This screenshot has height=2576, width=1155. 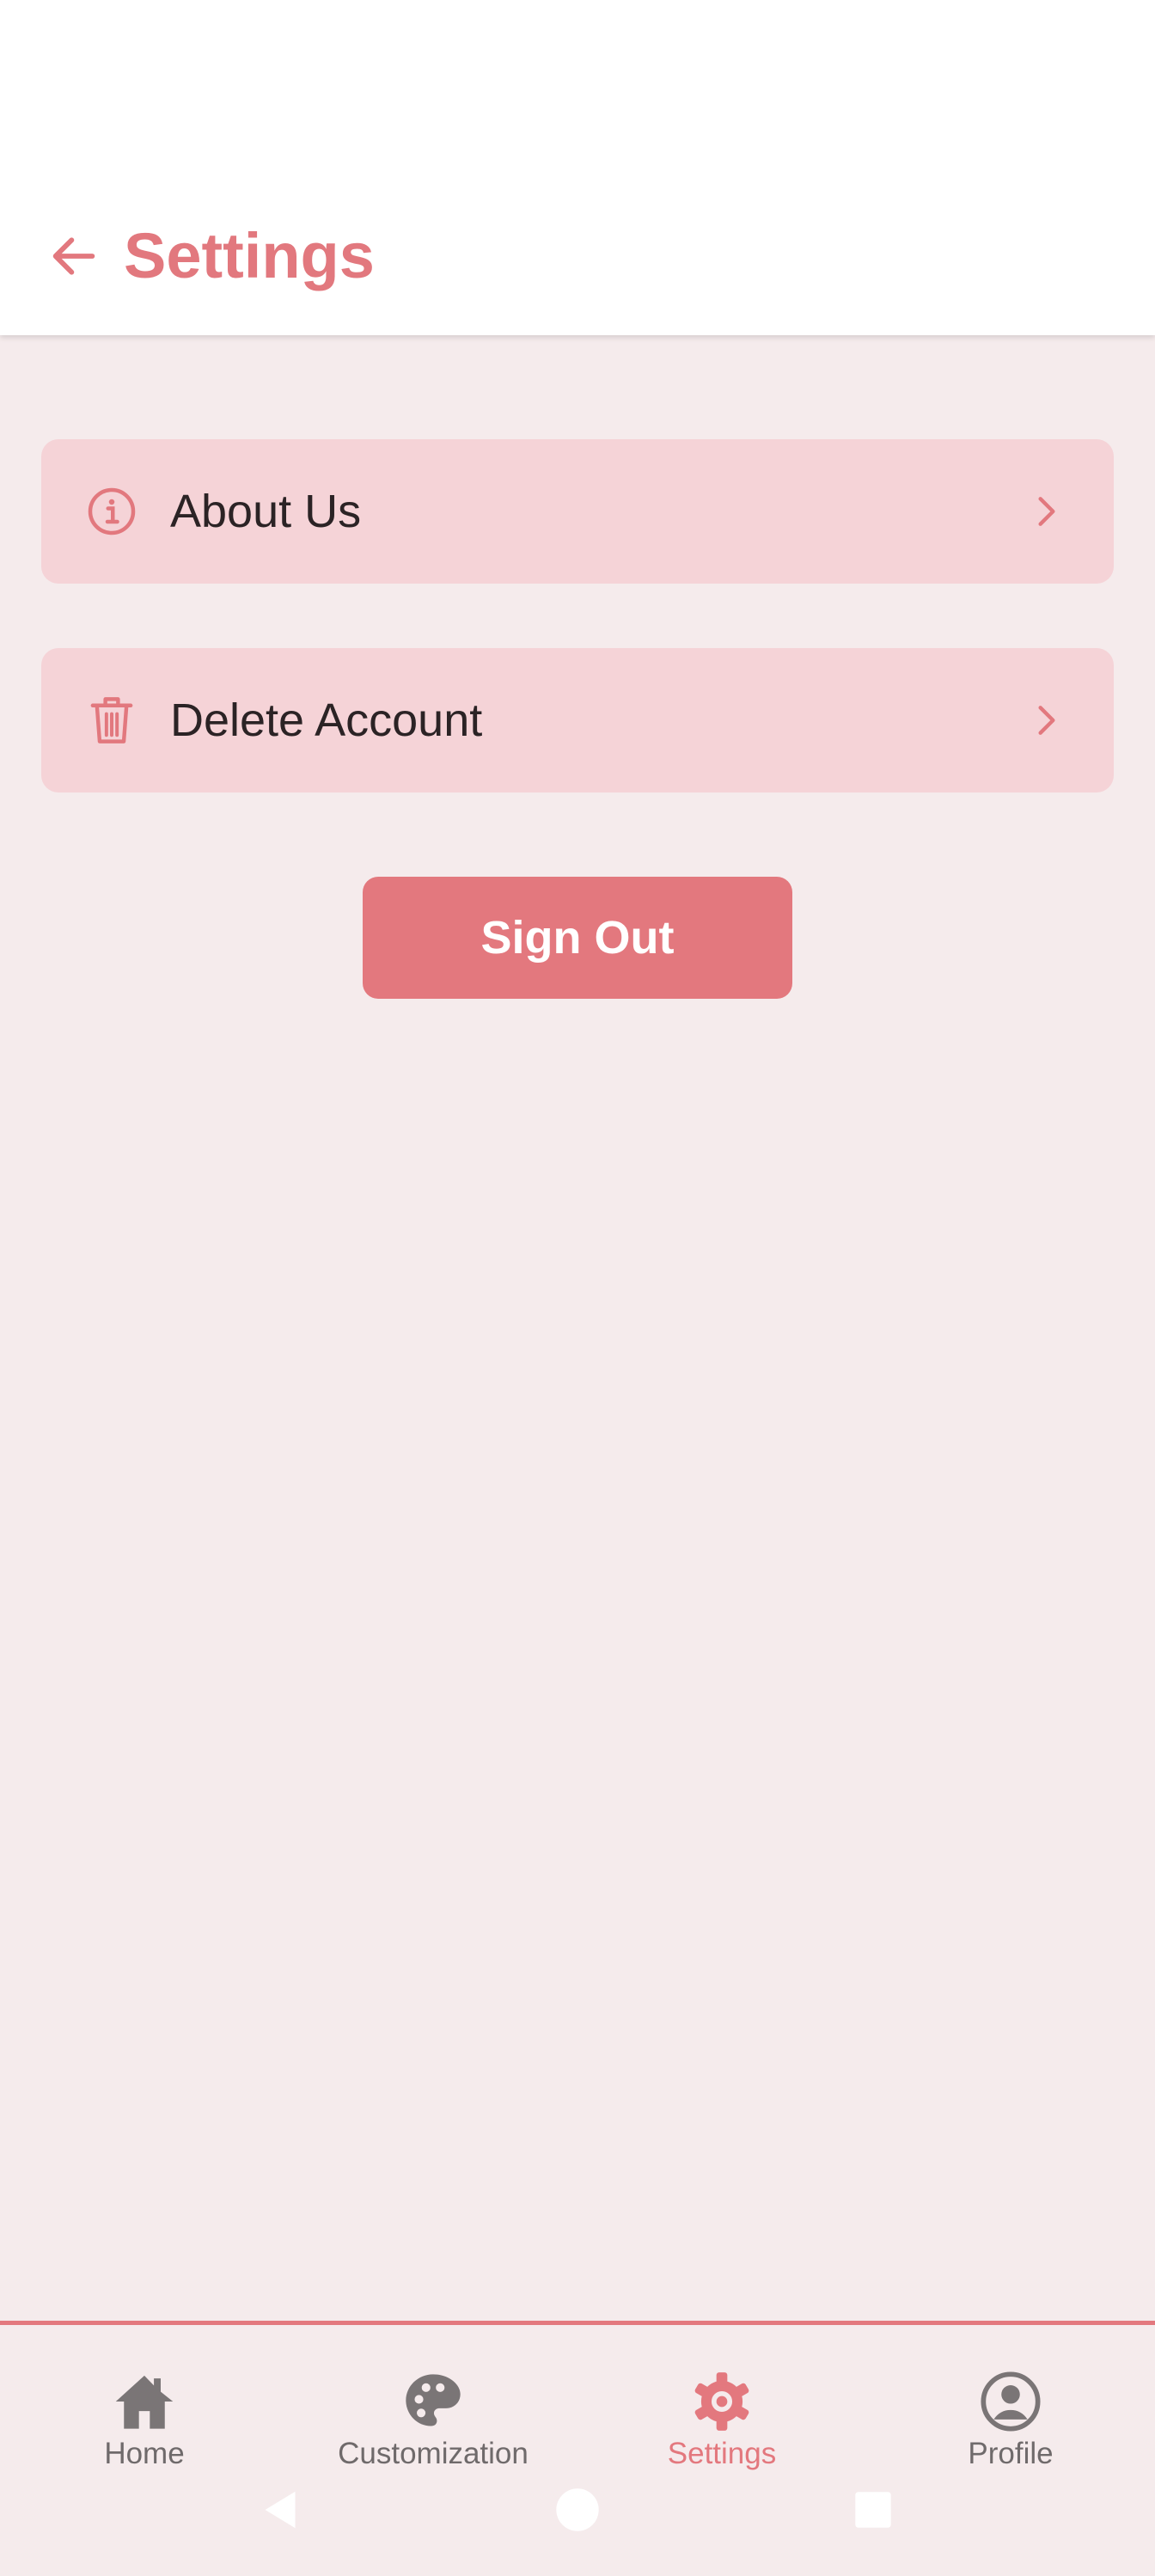 I want to click on trash-icon, so click(x=111, y=720).